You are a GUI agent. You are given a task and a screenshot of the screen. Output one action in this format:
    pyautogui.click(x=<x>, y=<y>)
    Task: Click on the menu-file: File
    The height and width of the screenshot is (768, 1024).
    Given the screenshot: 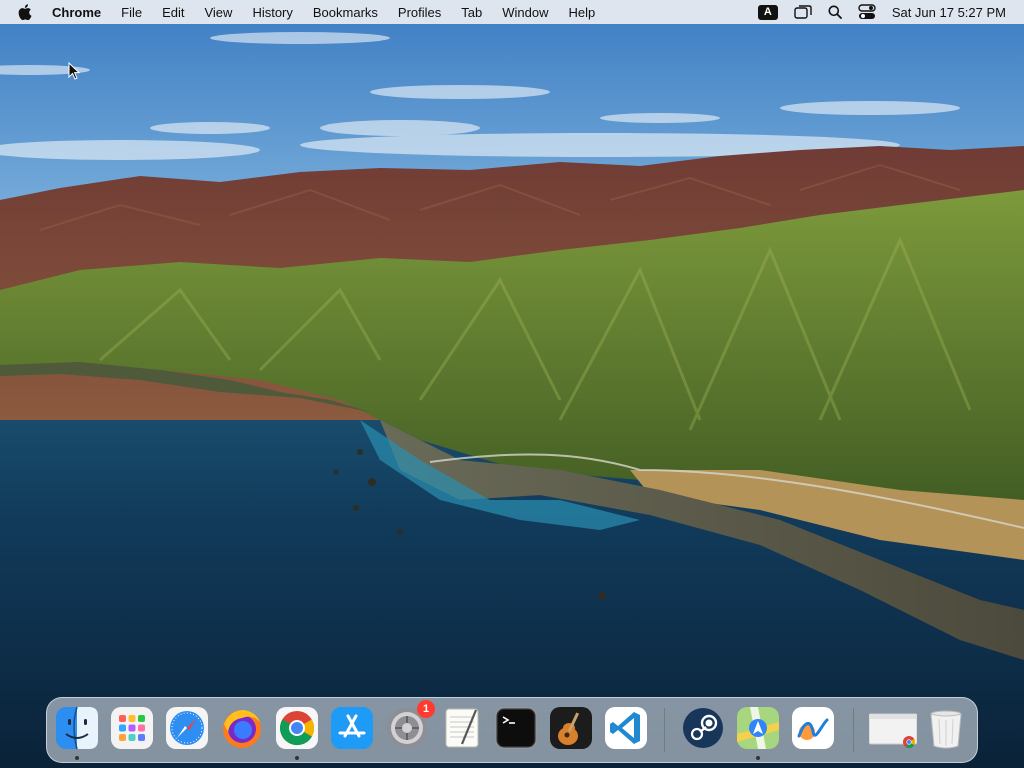 What is the action you would take?
    pyautogui.click(x=131, y=12)
    